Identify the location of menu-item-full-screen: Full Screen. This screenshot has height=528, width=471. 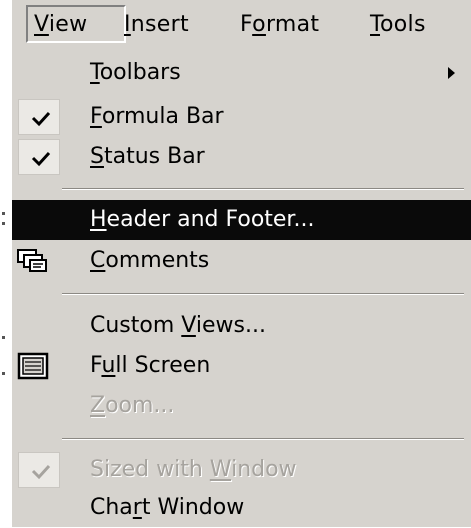
(241, 366).